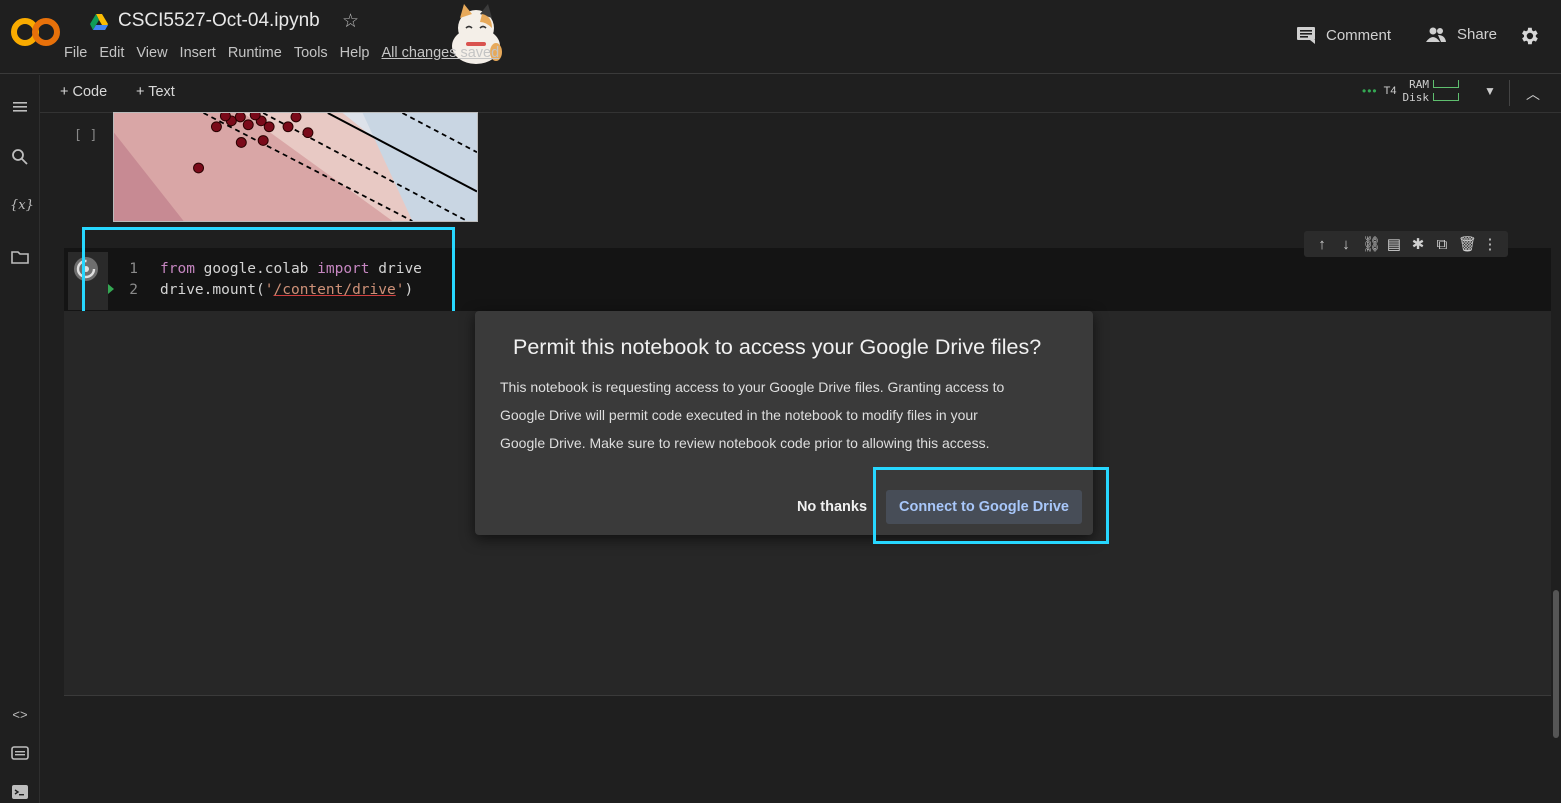 This screenshot has height=803, width=1561. I want to click on command-palette-icon, so click(20, 753).